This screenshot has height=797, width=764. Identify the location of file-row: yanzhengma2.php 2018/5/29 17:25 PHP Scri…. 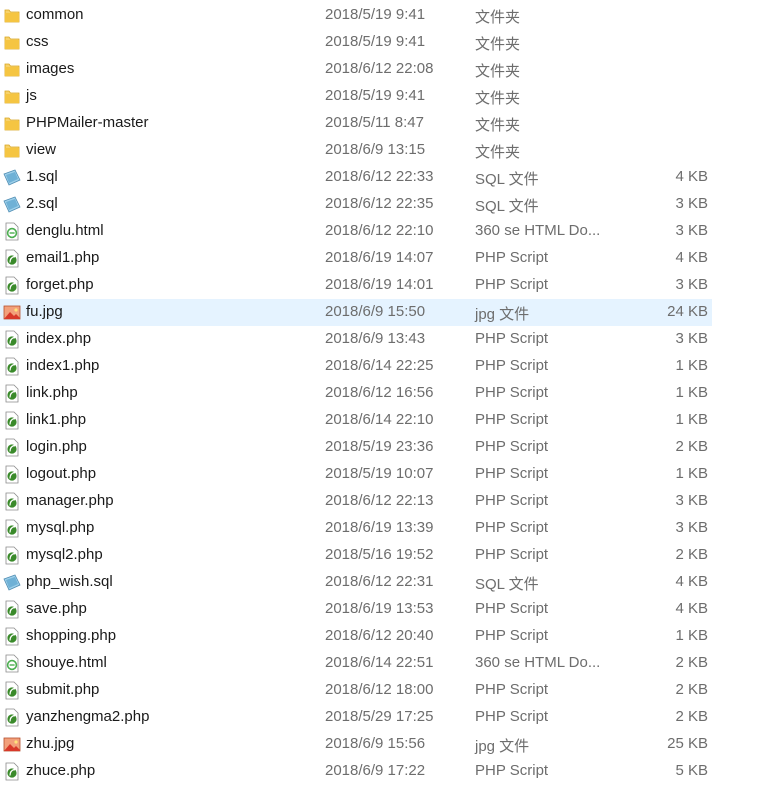
(356, 717).